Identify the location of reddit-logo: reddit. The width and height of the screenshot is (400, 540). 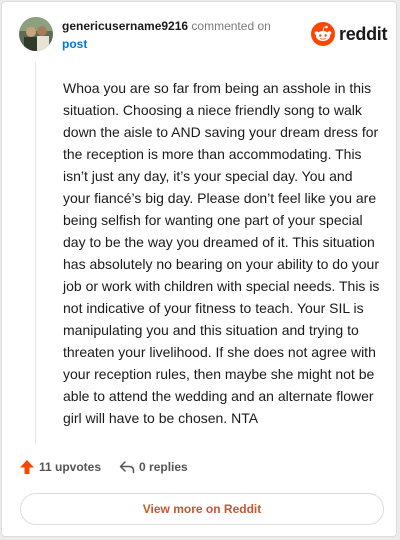
(349, 34).